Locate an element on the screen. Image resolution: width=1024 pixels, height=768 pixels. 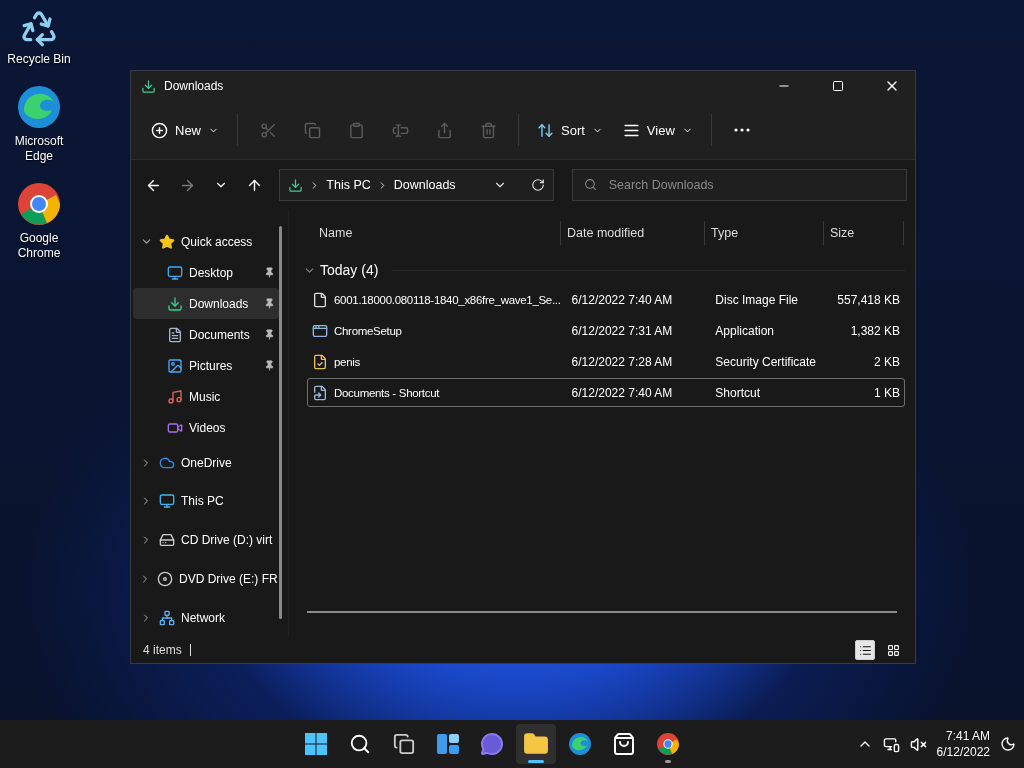
certificate-icon is located at coordinates (320, 361).